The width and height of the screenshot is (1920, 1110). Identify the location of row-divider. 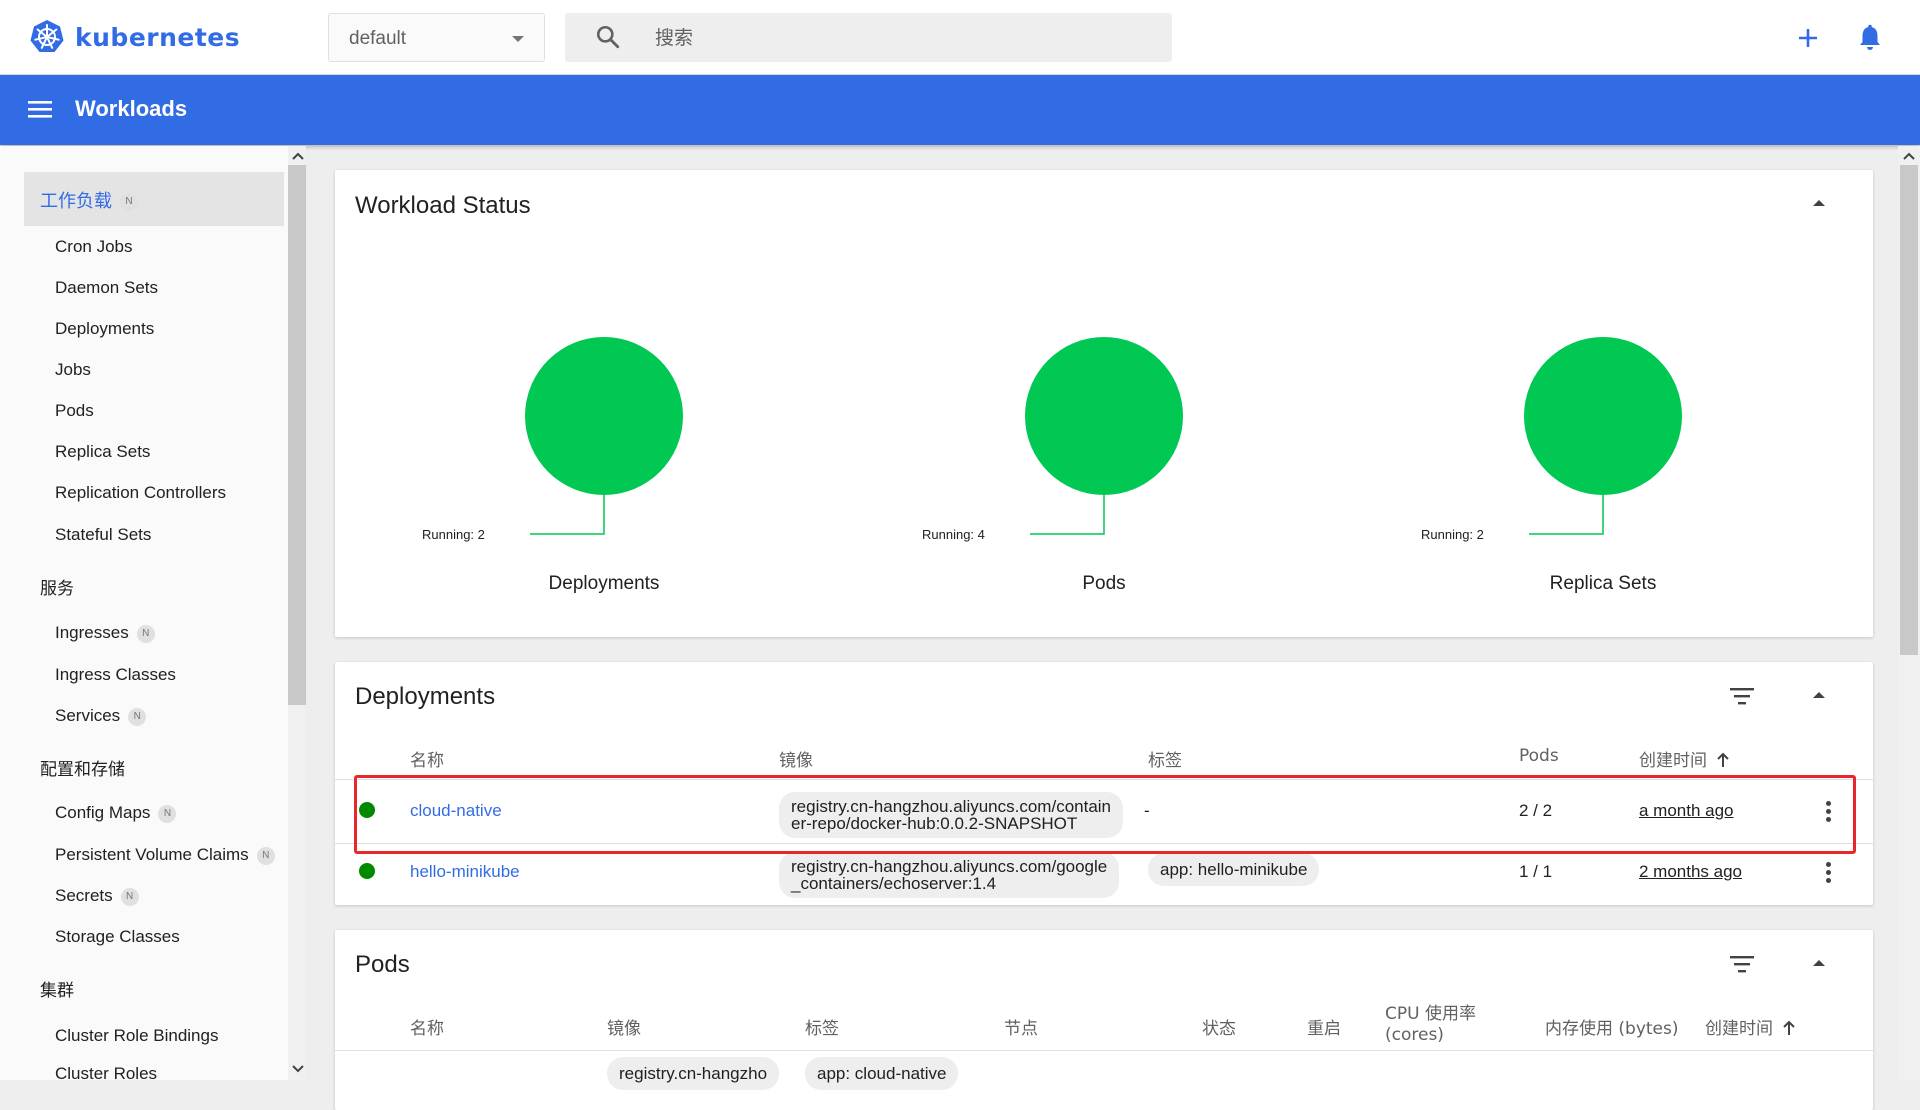
(1104, 1050).